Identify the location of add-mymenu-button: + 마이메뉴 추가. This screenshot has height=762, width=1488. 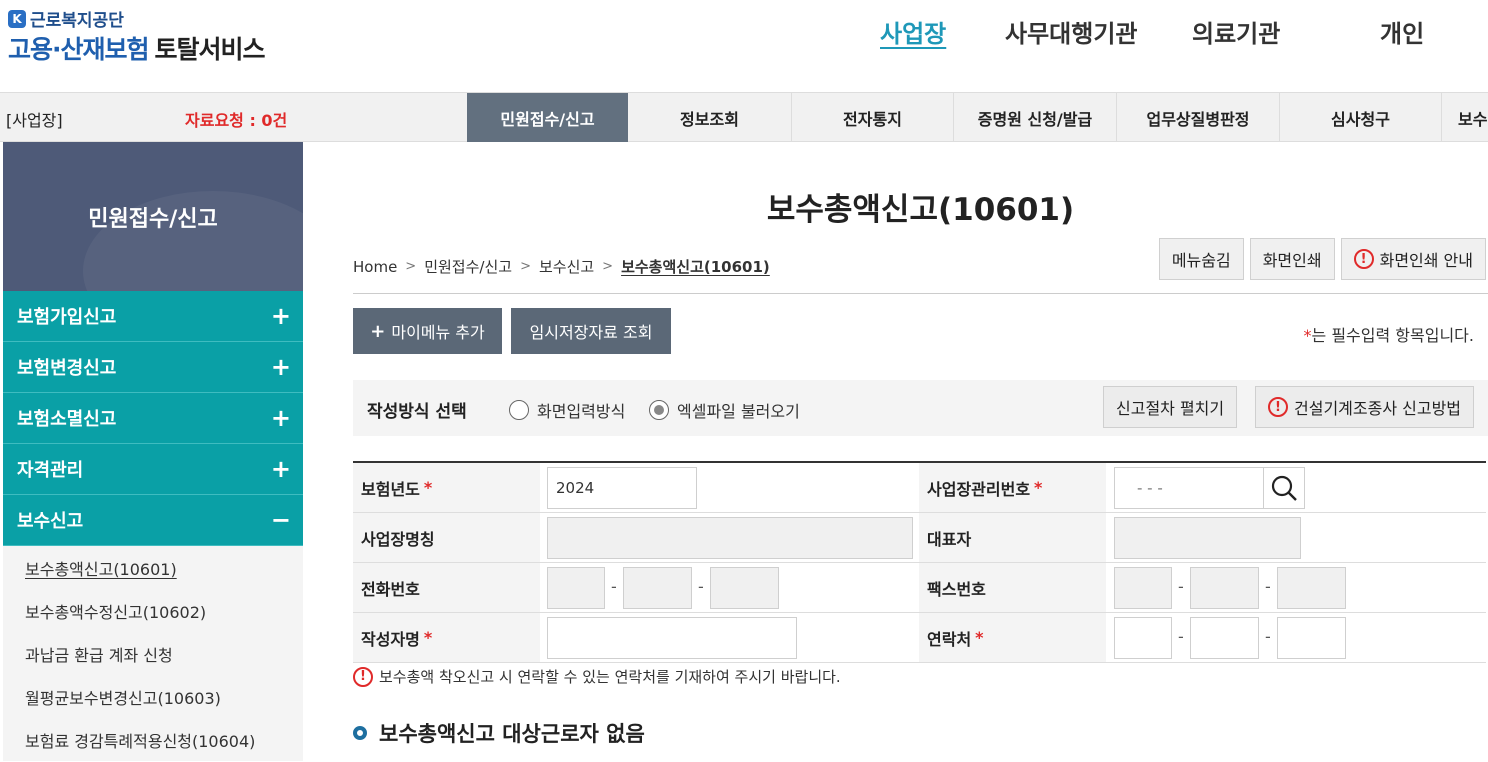
(427, 331).